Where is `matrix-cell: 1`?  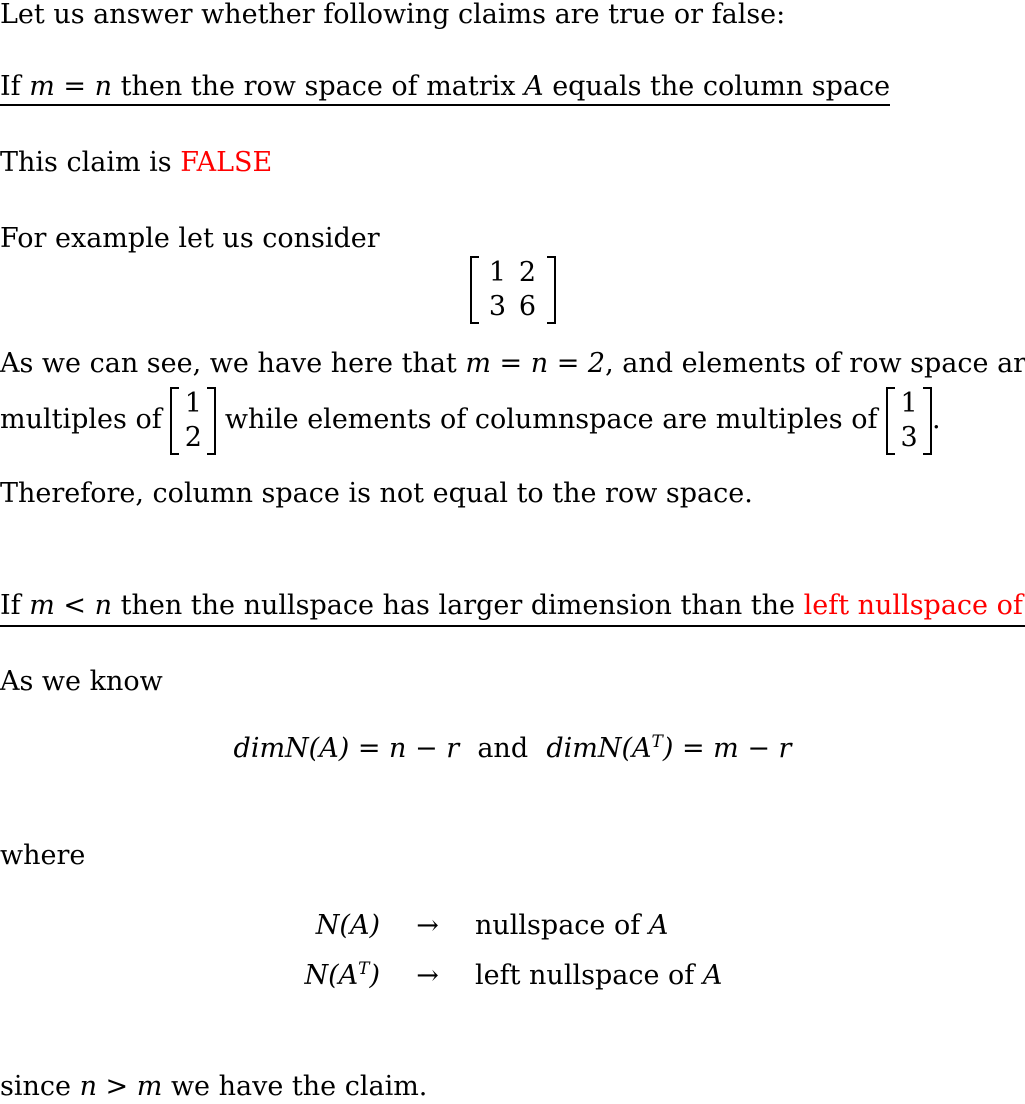
matrix-cell: 1 is located at coordinates (497, 272).